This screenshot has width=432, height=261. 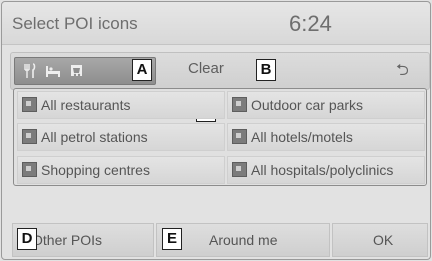 I want to click on clock: 6:24, so click(x=310, y=23).